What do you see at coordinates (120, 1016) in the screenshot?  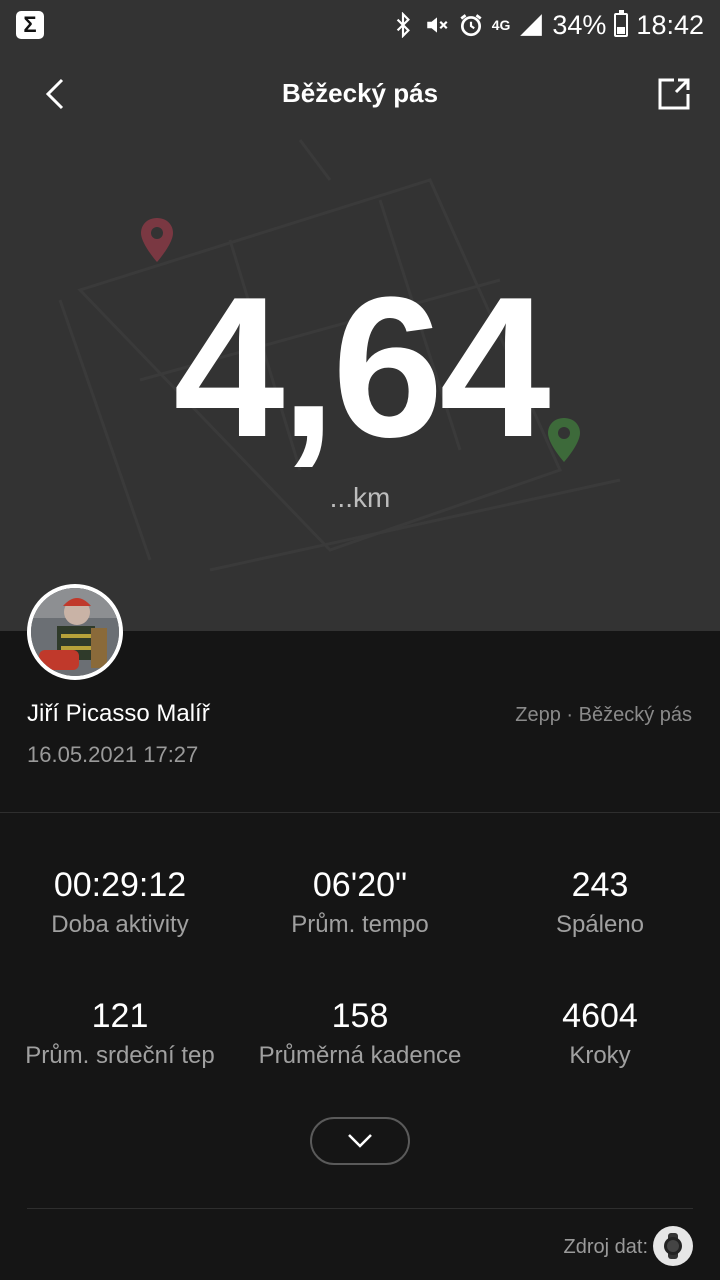 I see `stat-value: 121` at bounding box center [120, 1016].